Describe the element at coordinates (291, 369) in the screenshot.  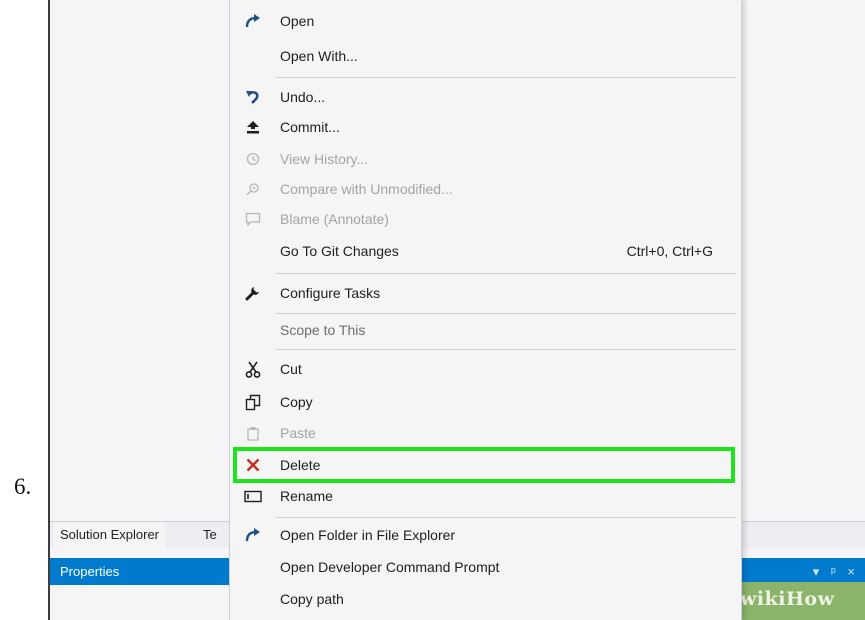
I see `menu-label: Cut` at that location.